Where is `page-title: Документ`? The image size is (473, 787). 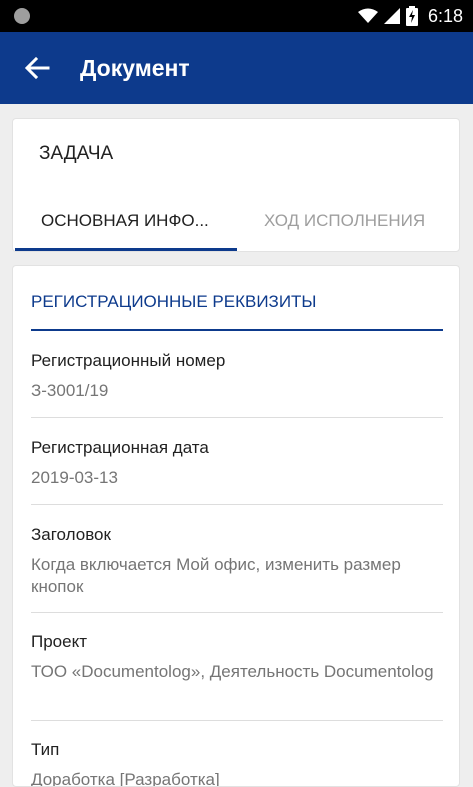
page-title: Документ is located at coordinates (135, 68).